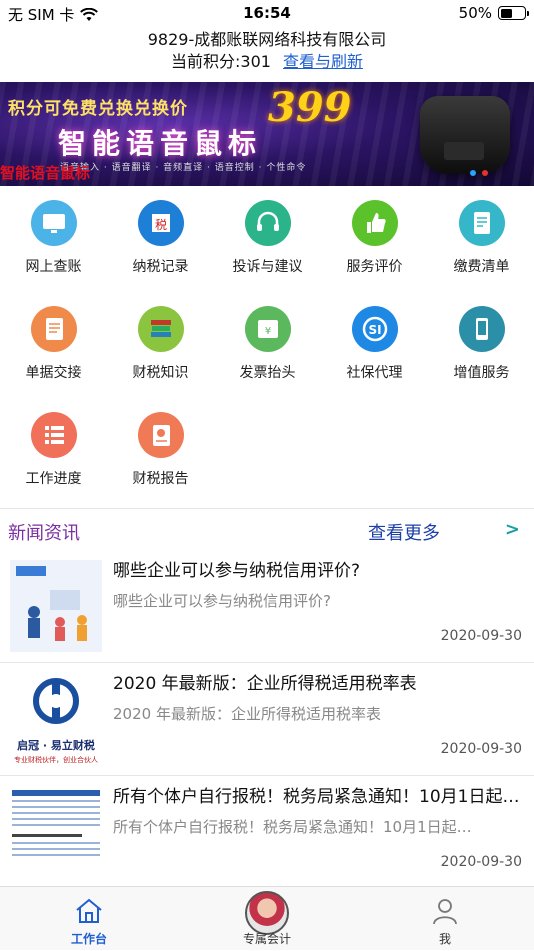 The height and width of the screenshot is (951, 534). What do you see at coordinates (267, 223) in the screenshot?
I see `headset-icon` at bounding box center [267, 223].